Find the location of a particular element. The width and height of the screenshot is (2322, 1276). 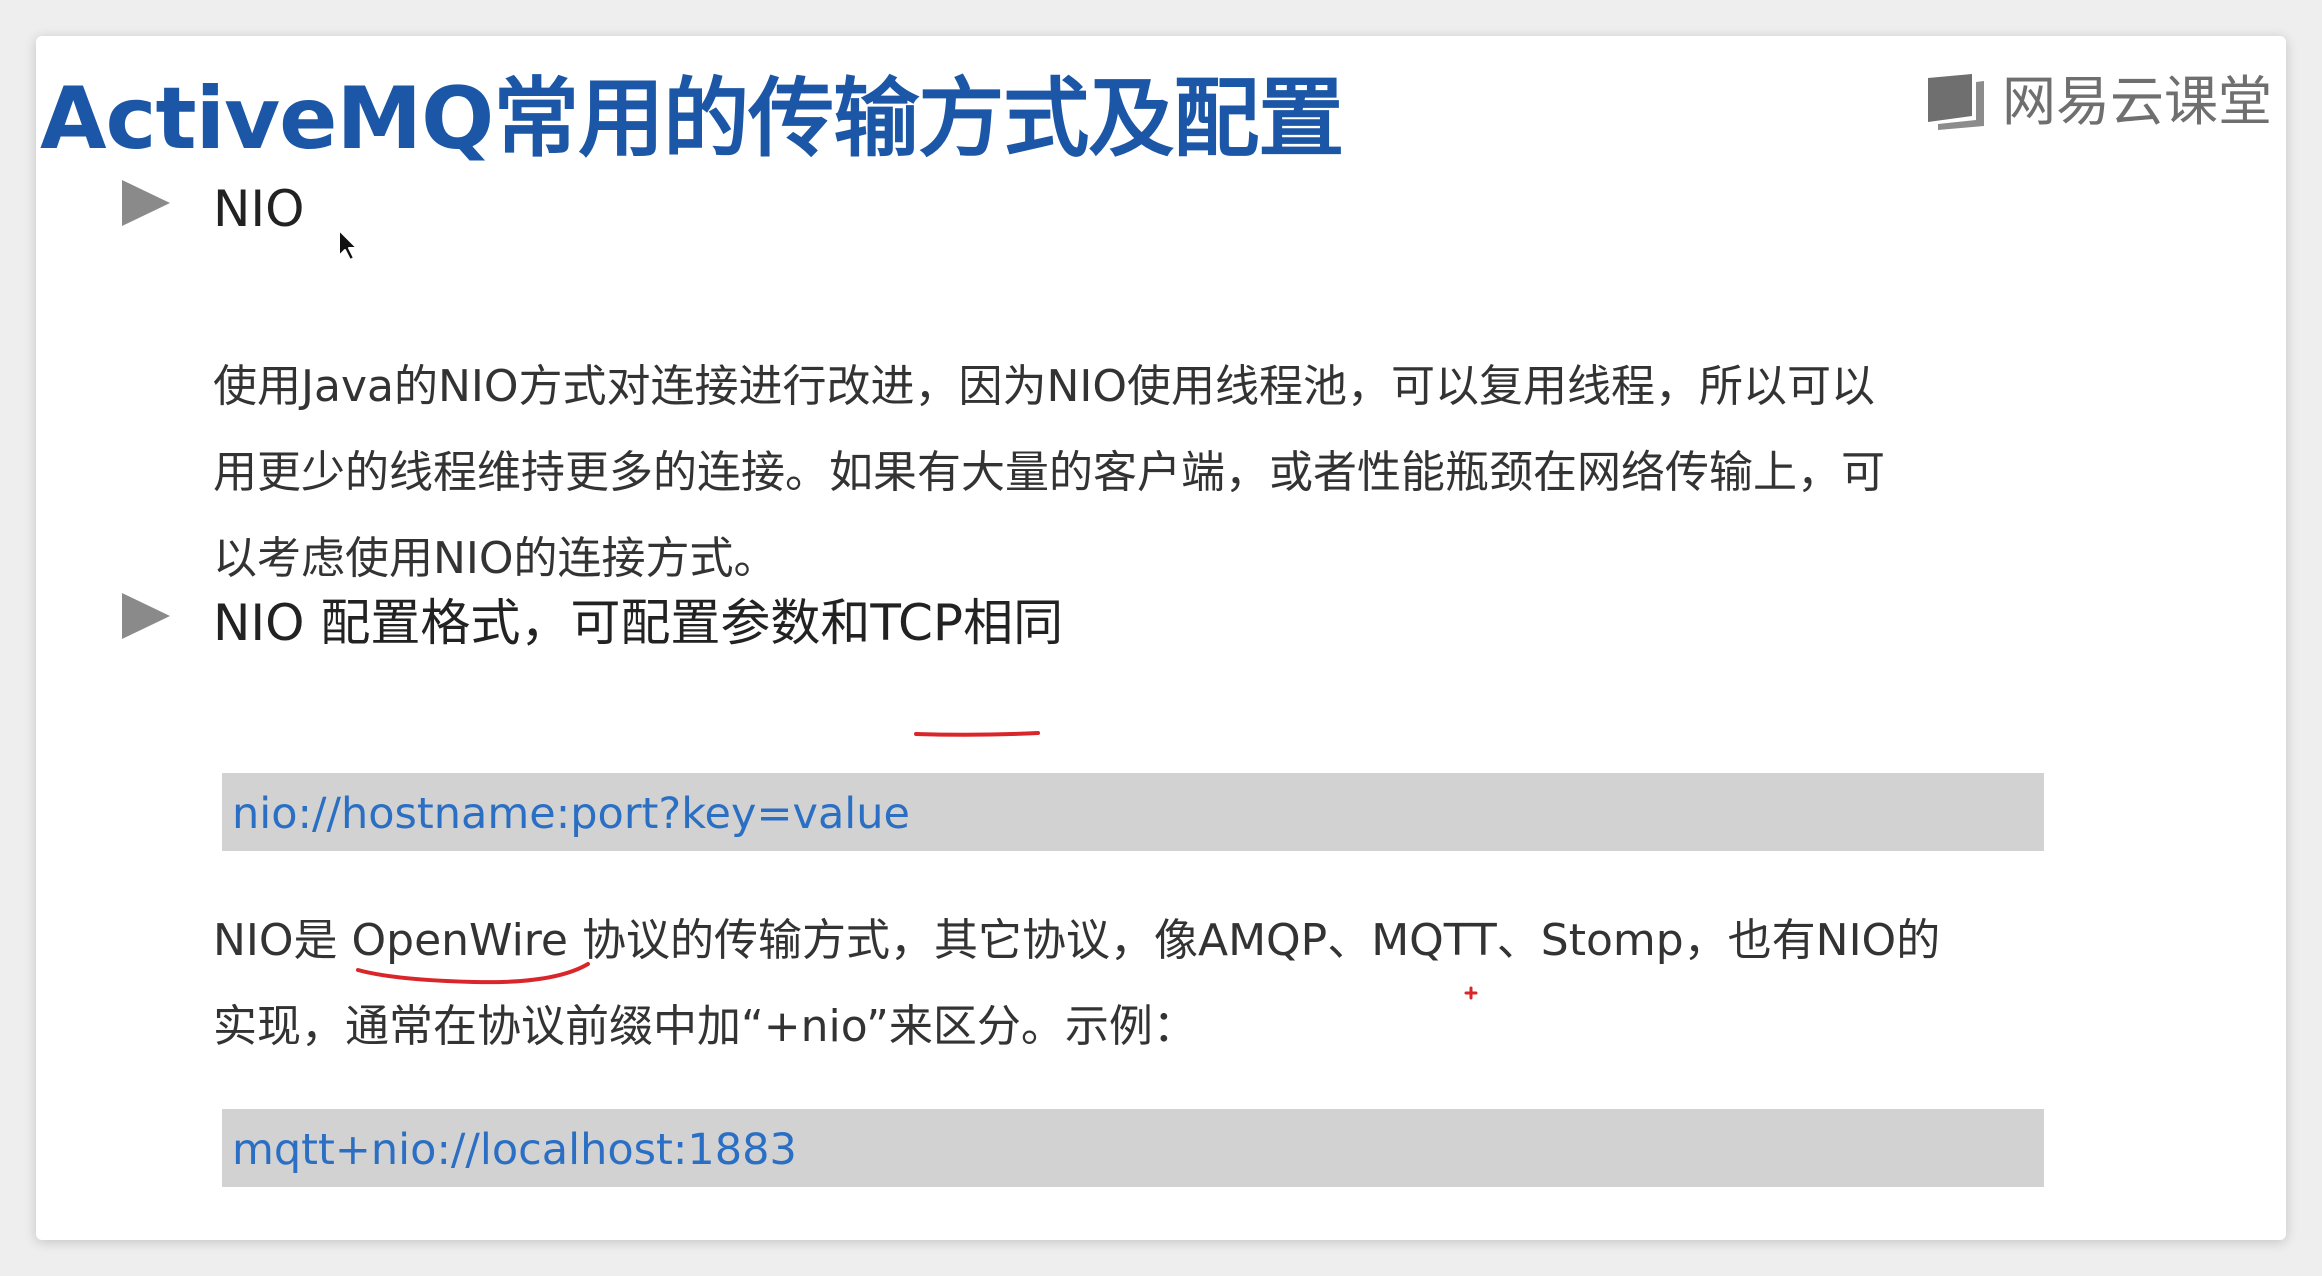

mouse-cursor-icon is located at coordinates (348, 245).